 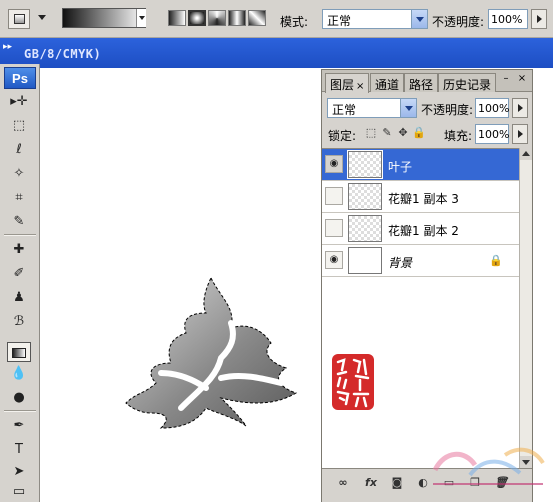 I want to click on toolbox: Ps ▸✛ ⬚ ℓ ✧ ⌗ ✎ ✚ ✐ ♟ ℬ ▱ 💧 ● ✒ T ➤ ▭, so click(x=20, y=283).